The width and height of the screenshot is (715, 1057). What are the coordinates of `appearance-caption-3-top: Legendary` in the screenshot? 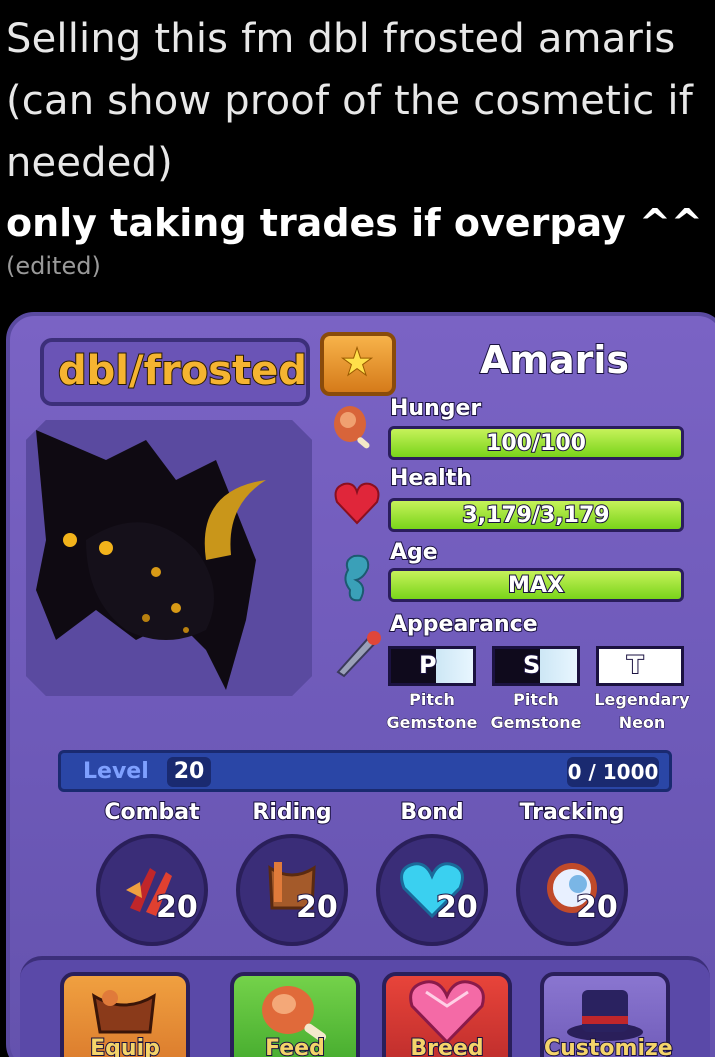 It's located at (642, 700).